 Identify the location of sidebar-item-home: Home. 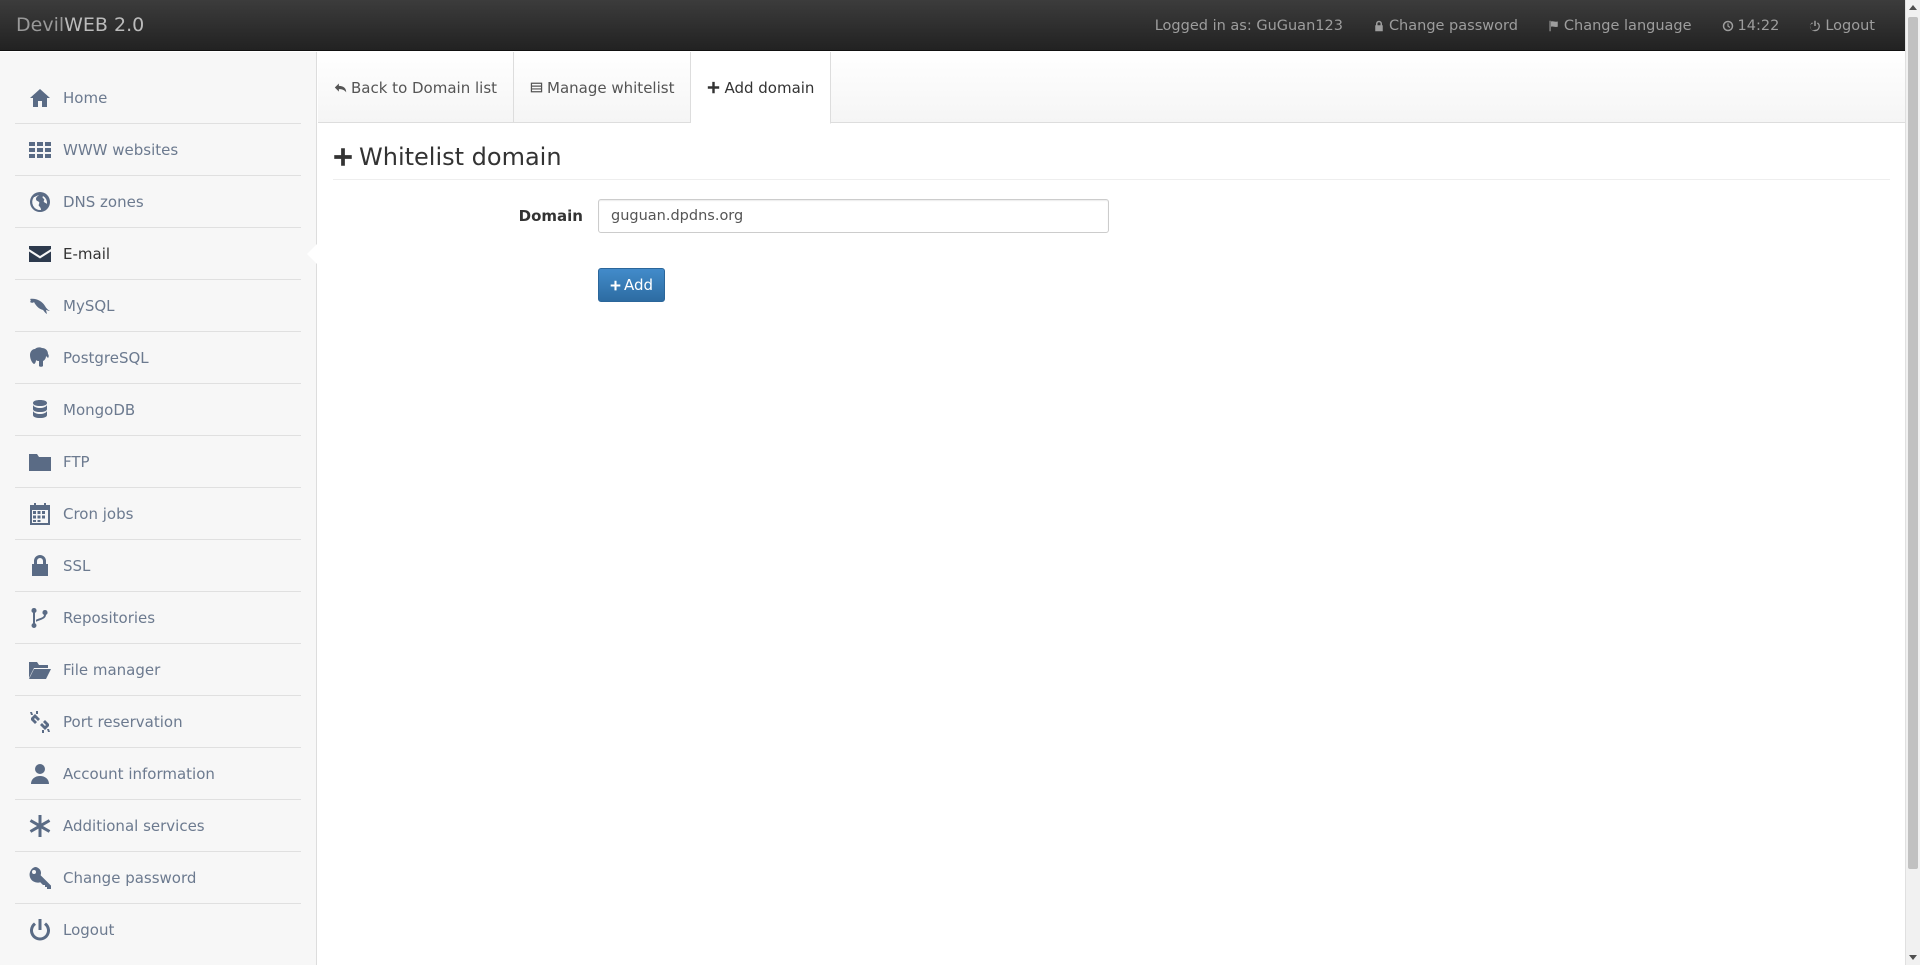
(158, 98).